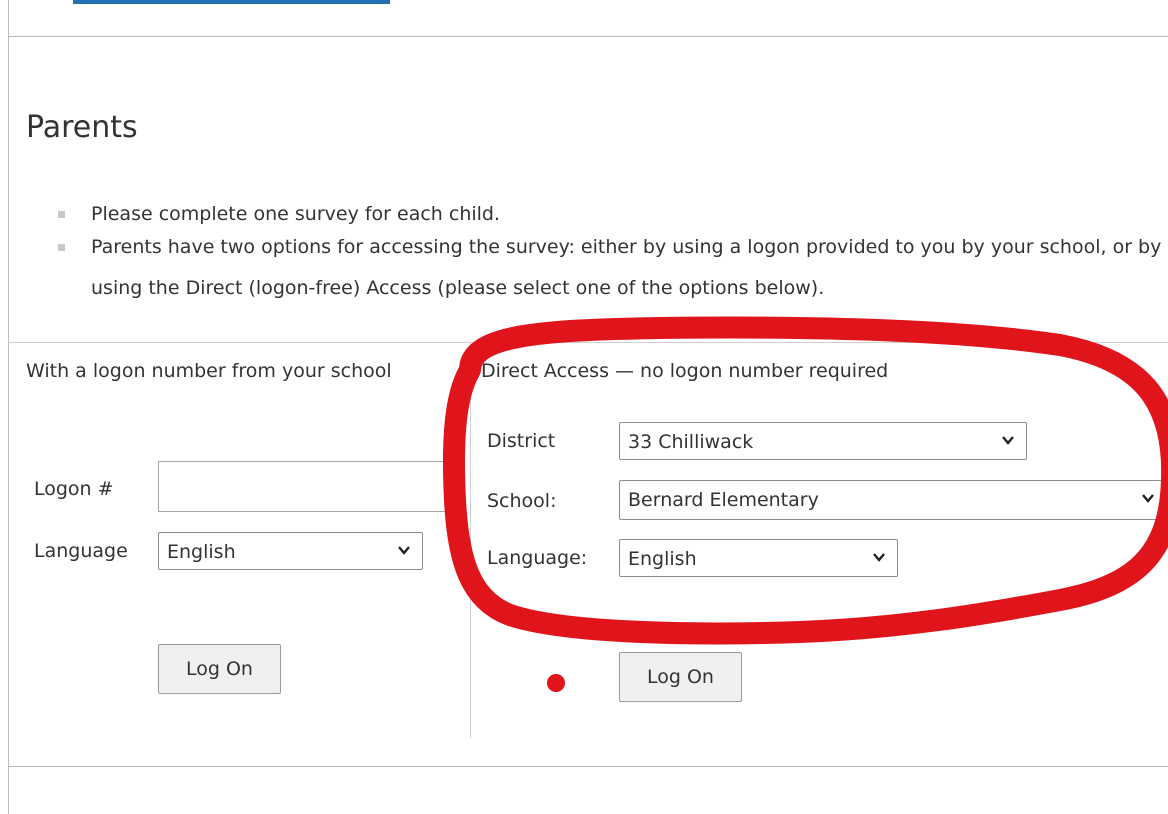 This screenshot has width=1168, height=814. Describe the element at coordinates (893, 500) in the screenshot. I see `school-select: Bernard Elementary` at that location.